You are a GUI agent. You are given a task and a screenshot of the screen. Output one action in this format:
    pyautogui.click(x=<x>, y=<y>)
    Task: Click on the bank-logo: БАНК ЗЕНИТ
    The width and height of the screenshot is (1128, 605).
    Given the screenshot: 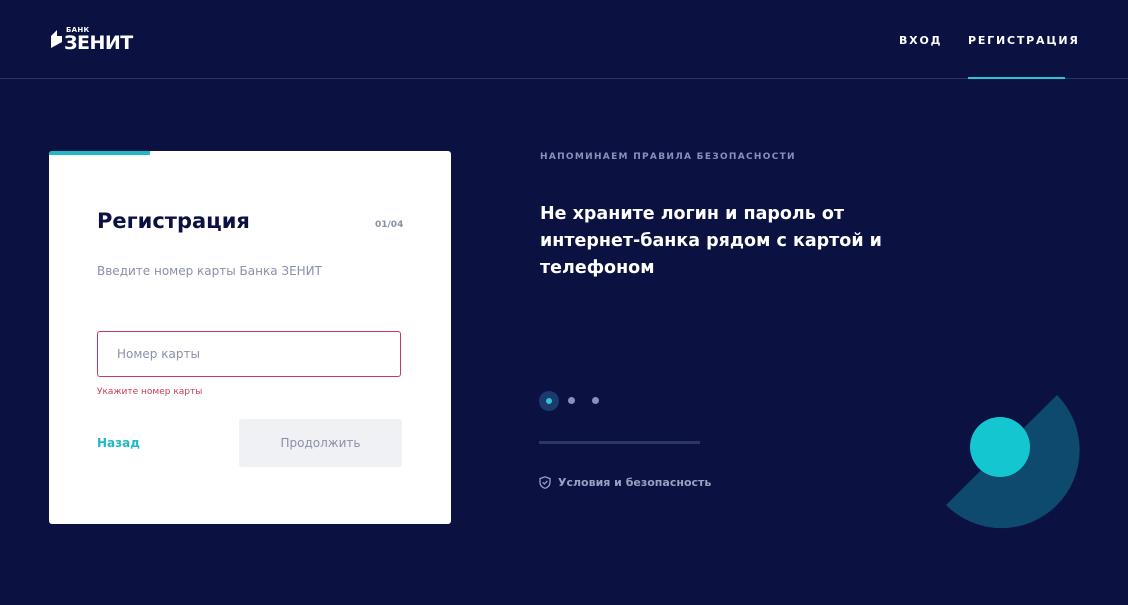 What is the action you would take?
    pyautogui.click(x=104, y=40)
    